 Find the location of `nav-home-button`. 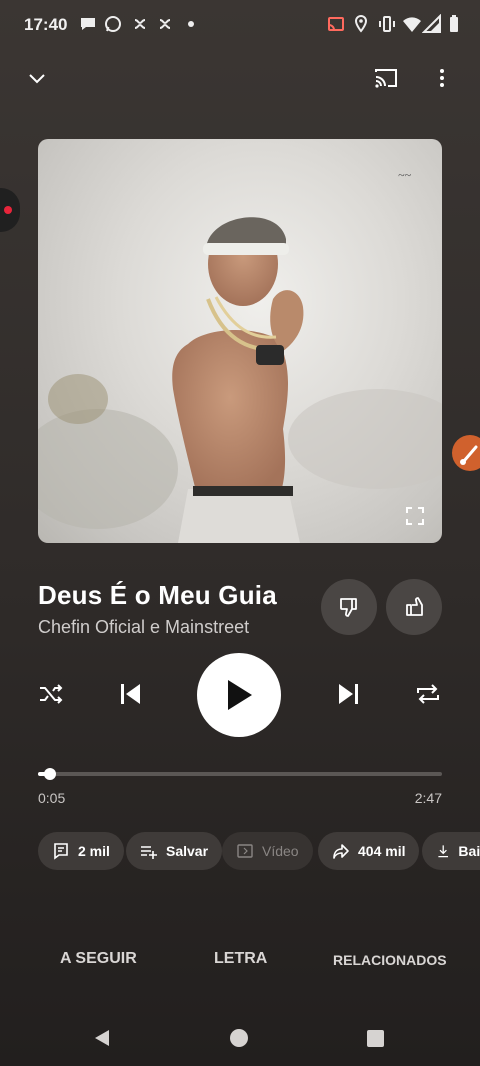

nav-home-button is located at coordinates (239, 1038).